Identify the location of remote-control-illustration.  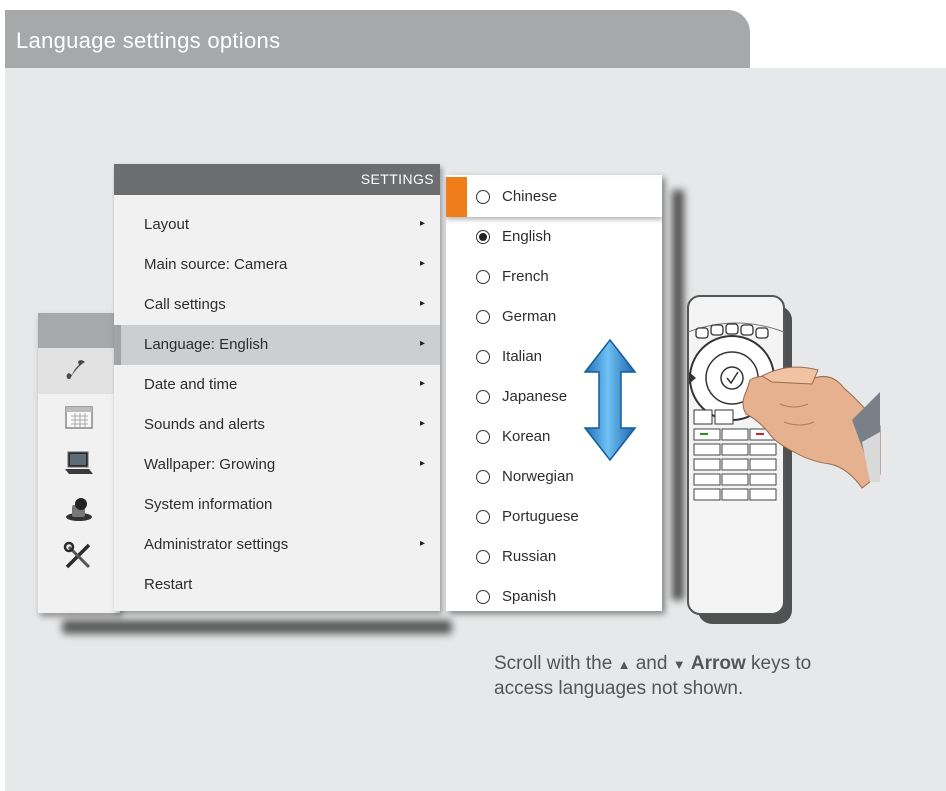
(784, 459).